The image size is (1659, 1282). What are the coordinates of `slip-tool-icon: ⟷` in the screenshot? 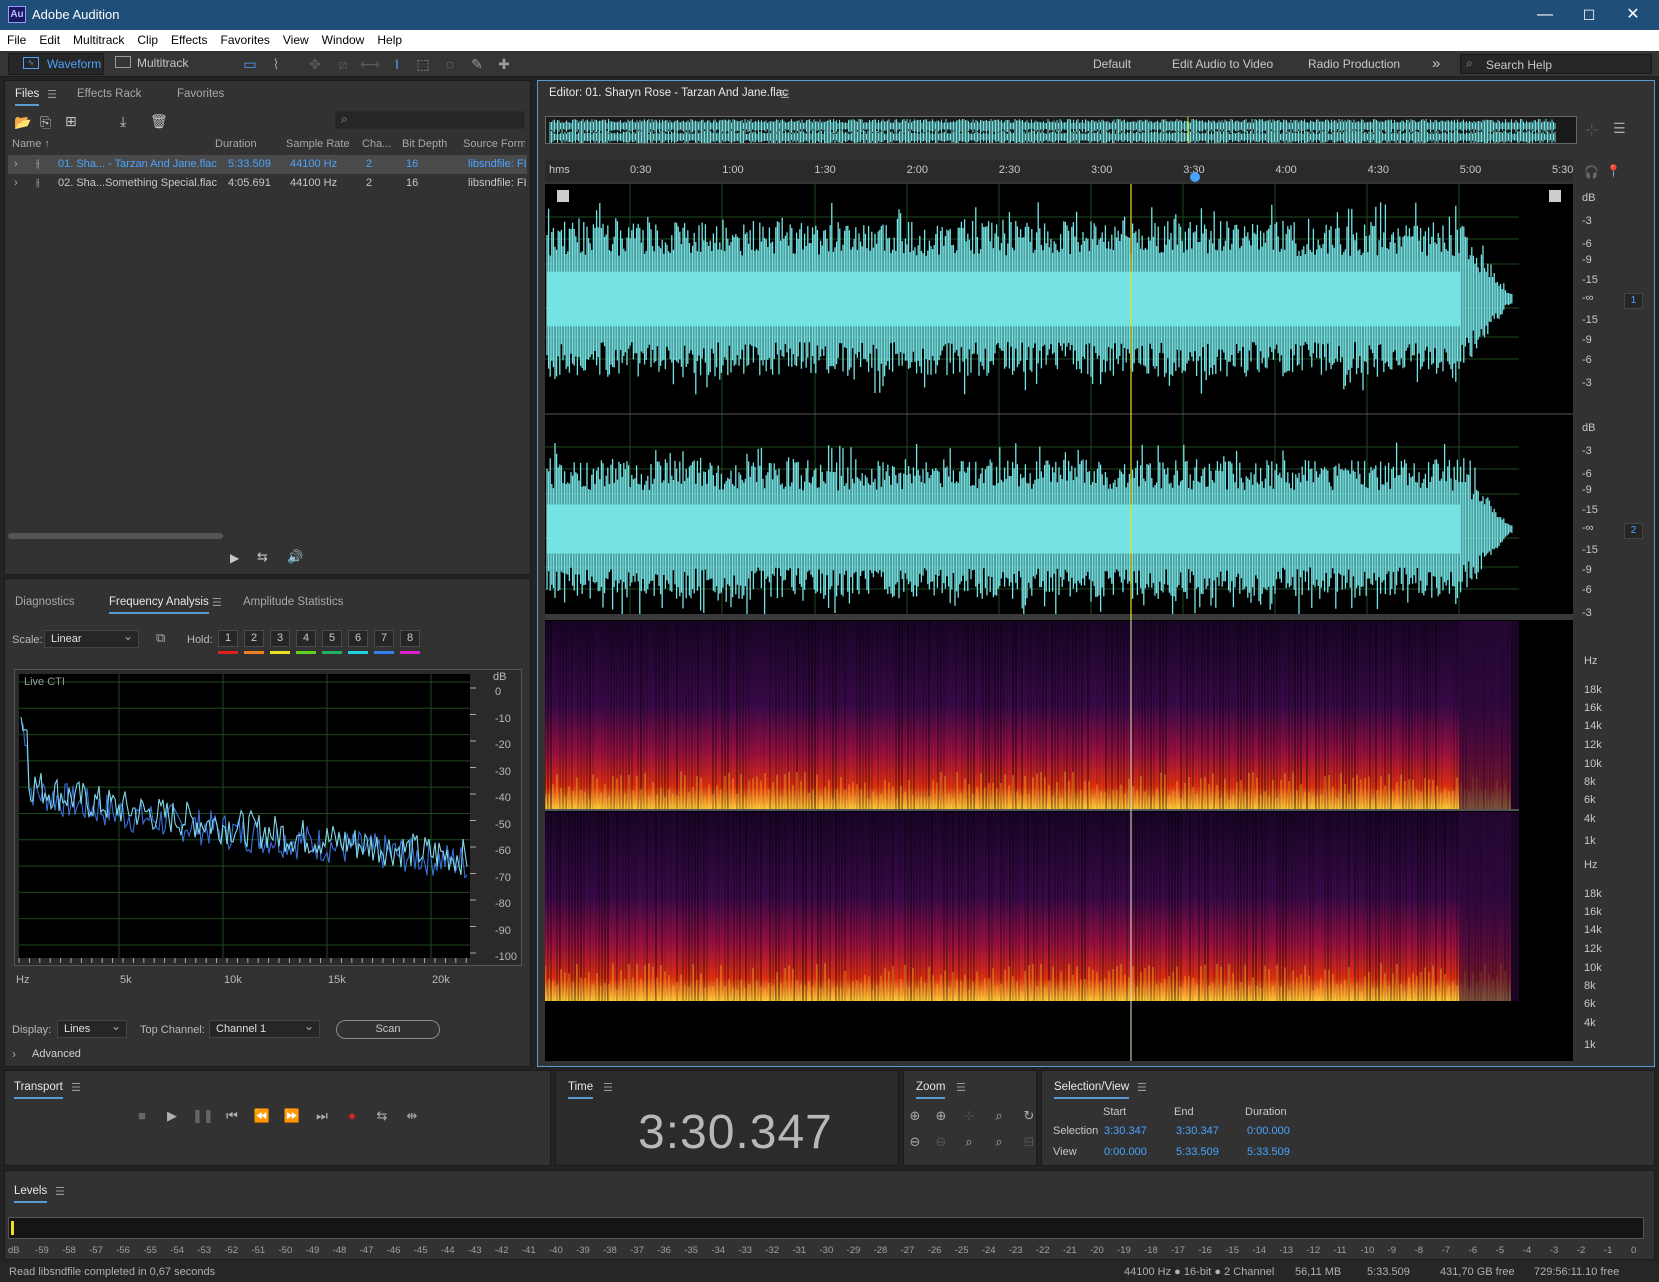 It's located at (370, 64).